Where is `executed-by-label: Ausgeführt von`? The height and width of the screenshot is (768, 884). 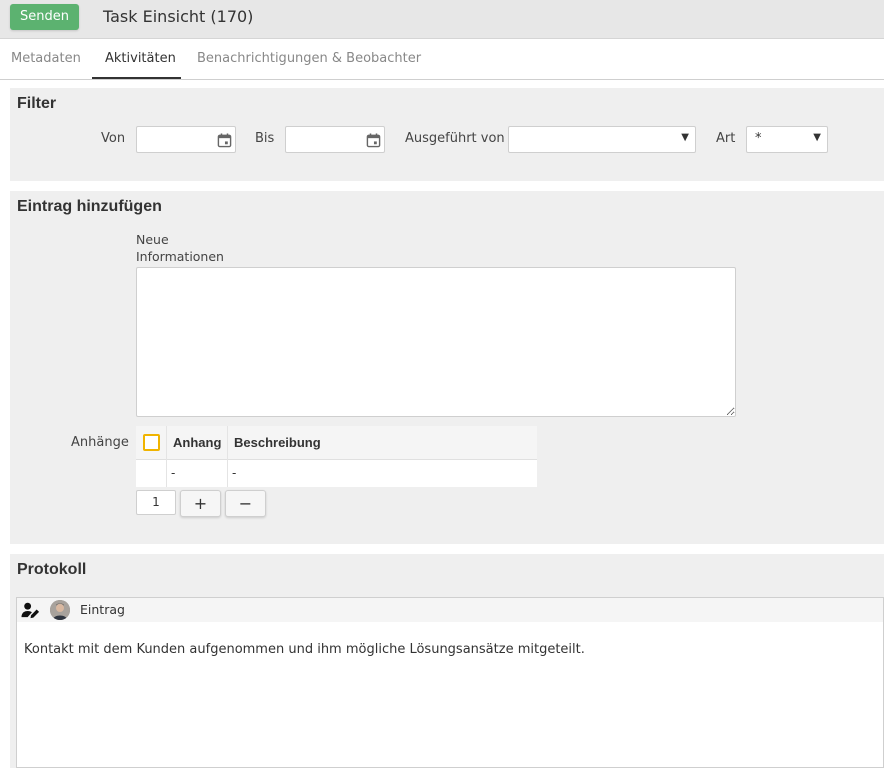
executed-by-label: Ausgeführt von is located at coordinates (455, 138).